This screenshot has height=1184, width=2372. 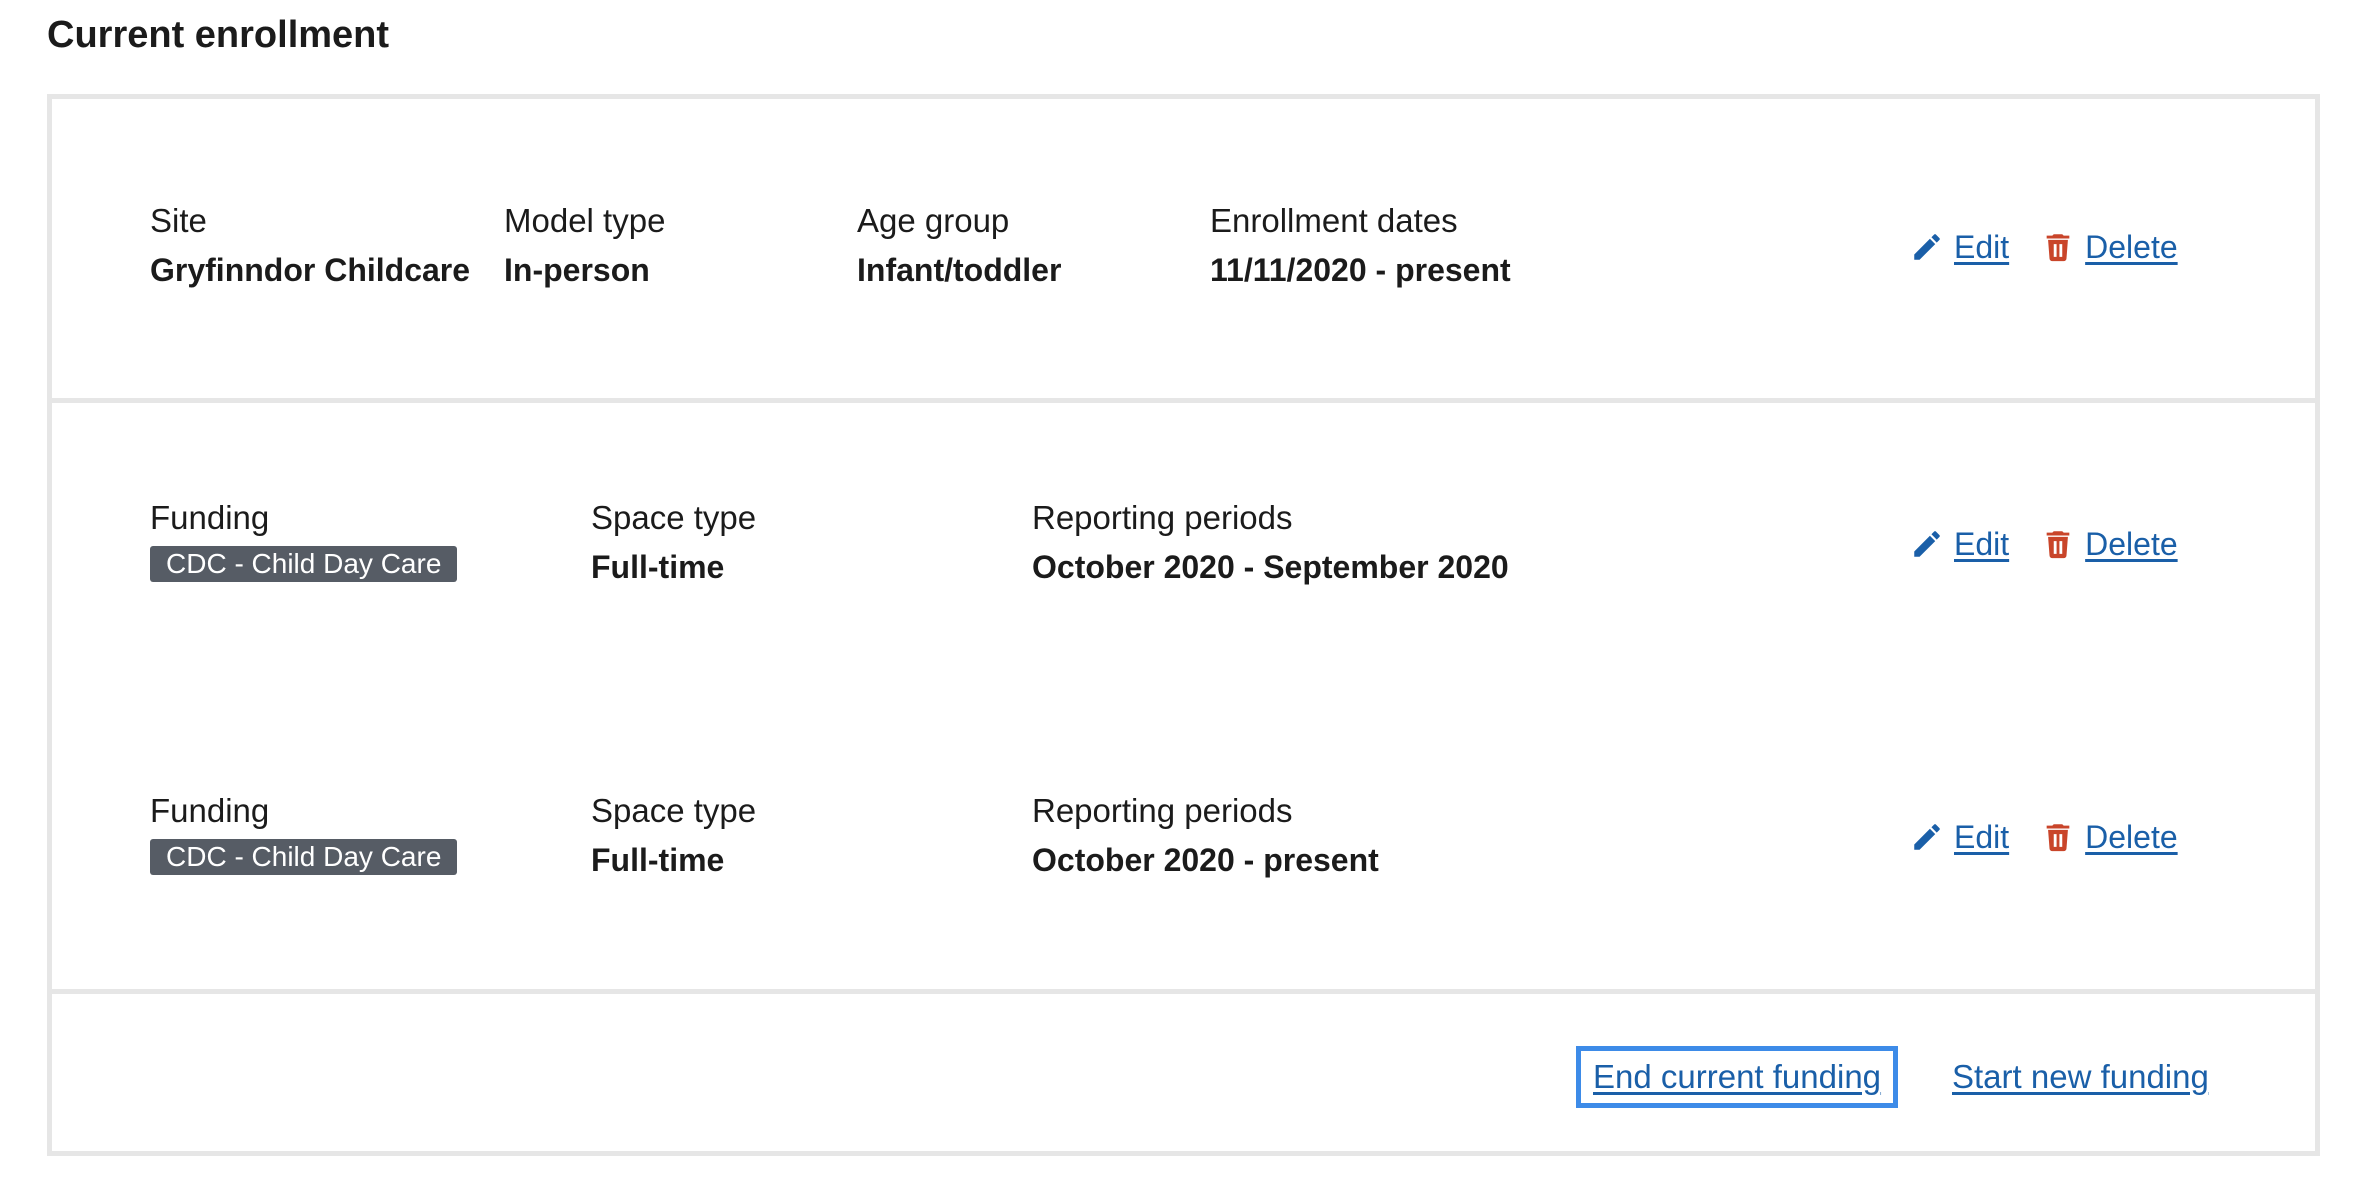 I want to click on enrollment-actions: Edit Delete, so click(x=2044, y=247).